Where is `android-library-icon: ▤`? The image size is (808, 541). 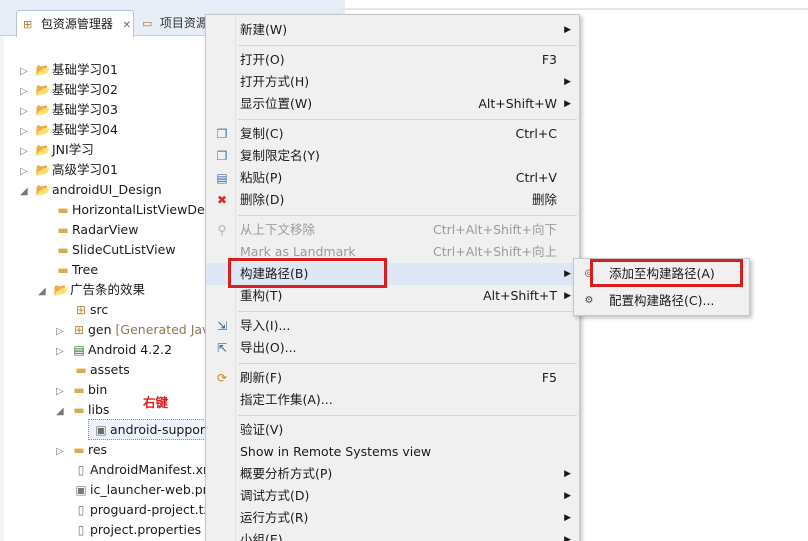
android-library-icon: ▤ is located at coordinates (79, 350).